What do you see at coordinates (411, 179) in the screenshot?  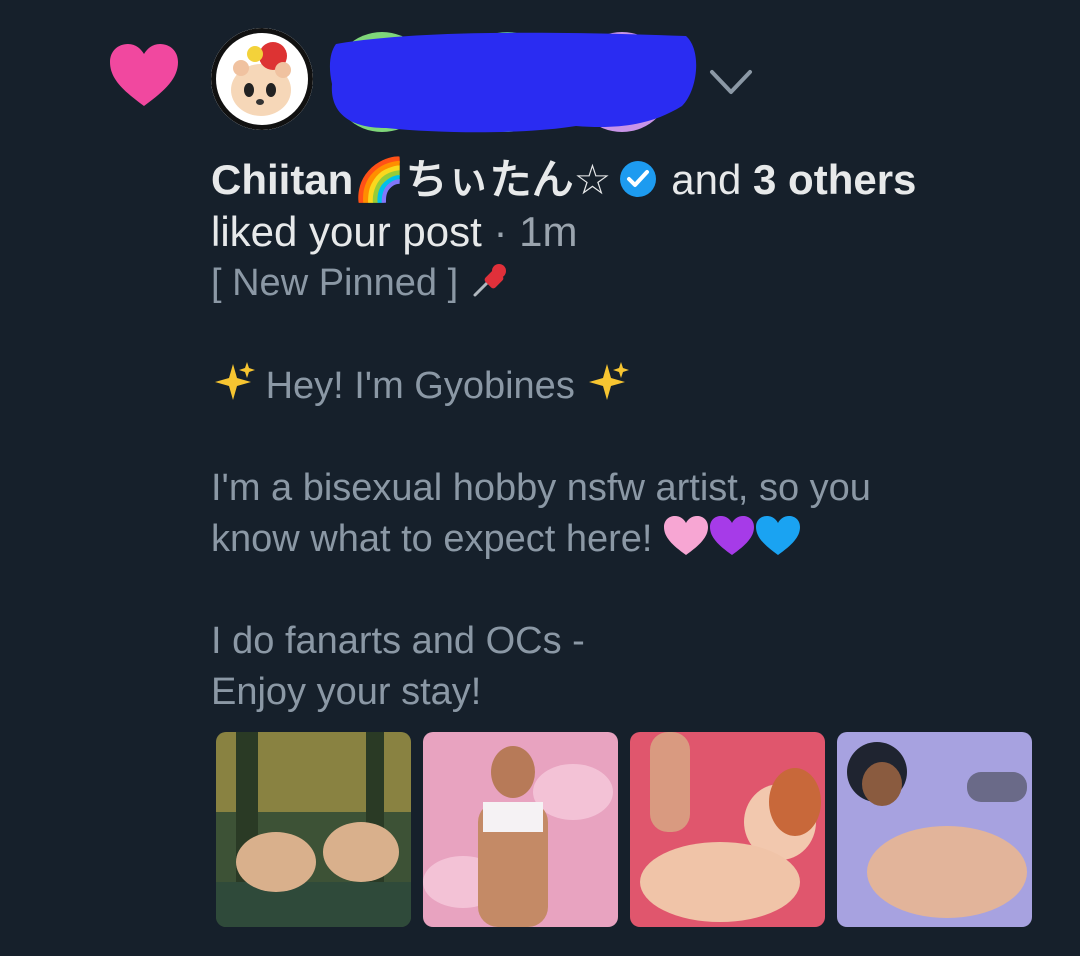 I see `liker-name: Chiitan🌈ちぃたん☆` at bounding box center [411, 179].